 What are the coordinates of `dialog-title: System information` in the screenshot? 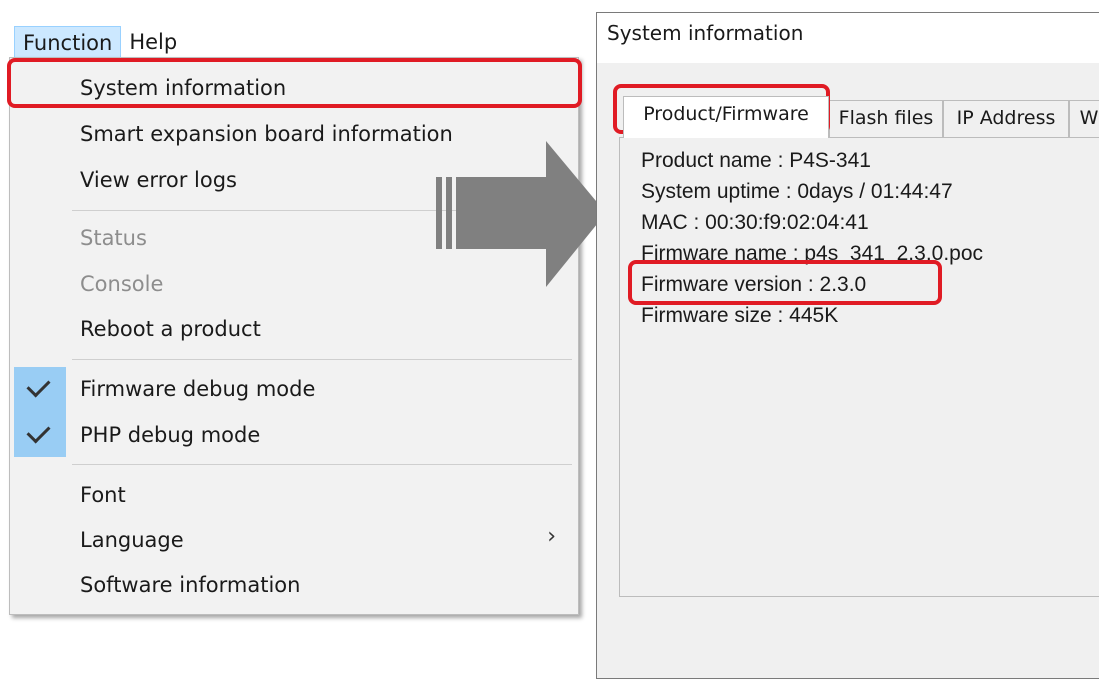 It's located at (705, 33).